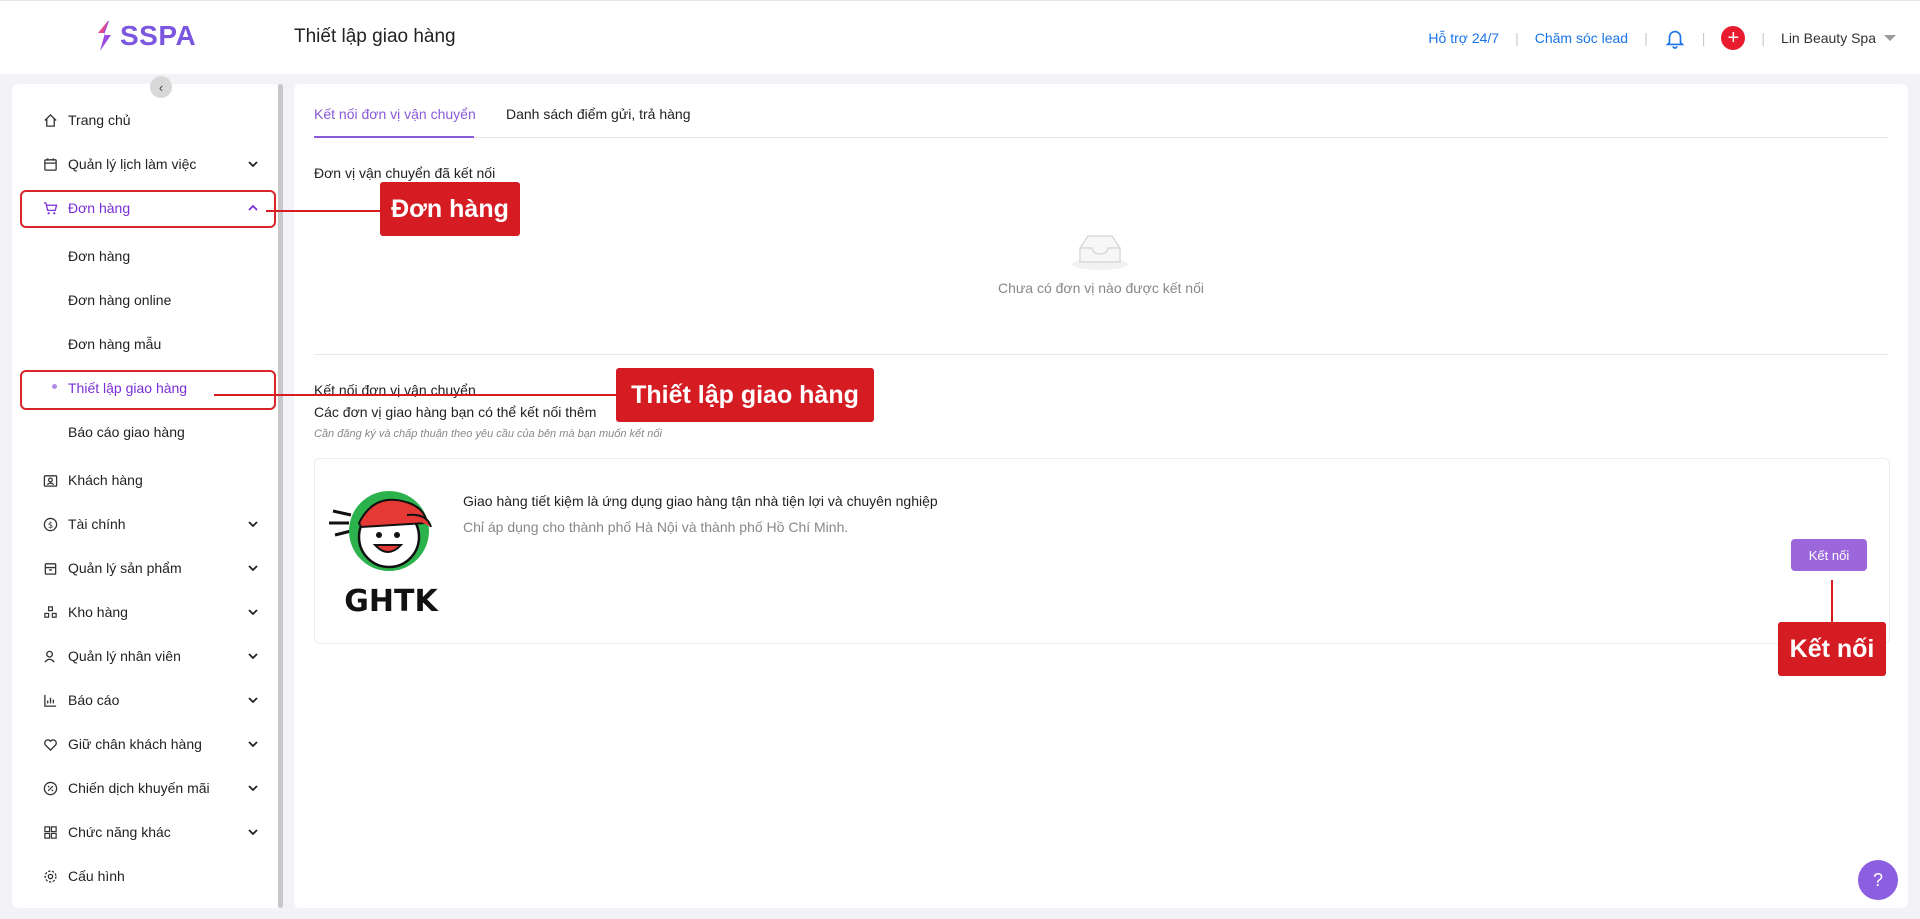 The width and height of the screenshot is (1920, 919). Describe the element at coordinates (126, 434) in the screenshot. I see `submenu-item-shipping-report: Báo cáo giao hàng` at that location.